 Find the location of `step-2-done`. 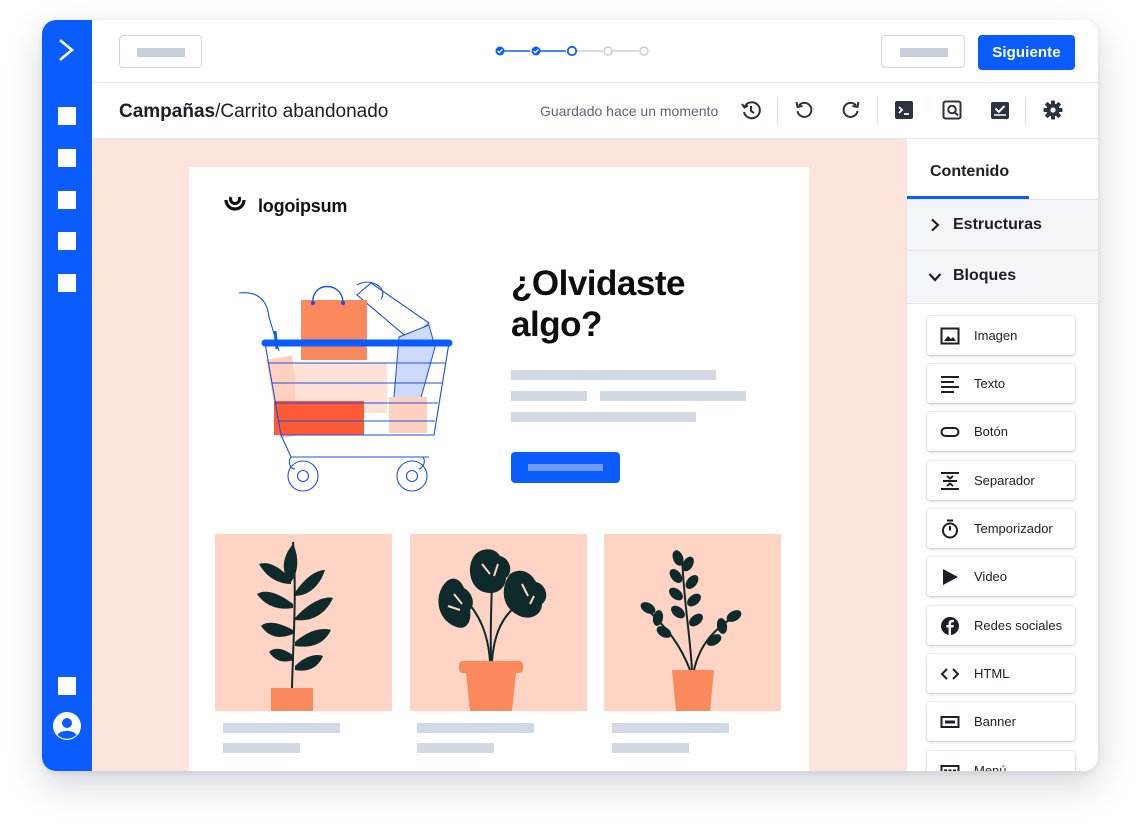

step-2-done is located at coordinates (536, 51).